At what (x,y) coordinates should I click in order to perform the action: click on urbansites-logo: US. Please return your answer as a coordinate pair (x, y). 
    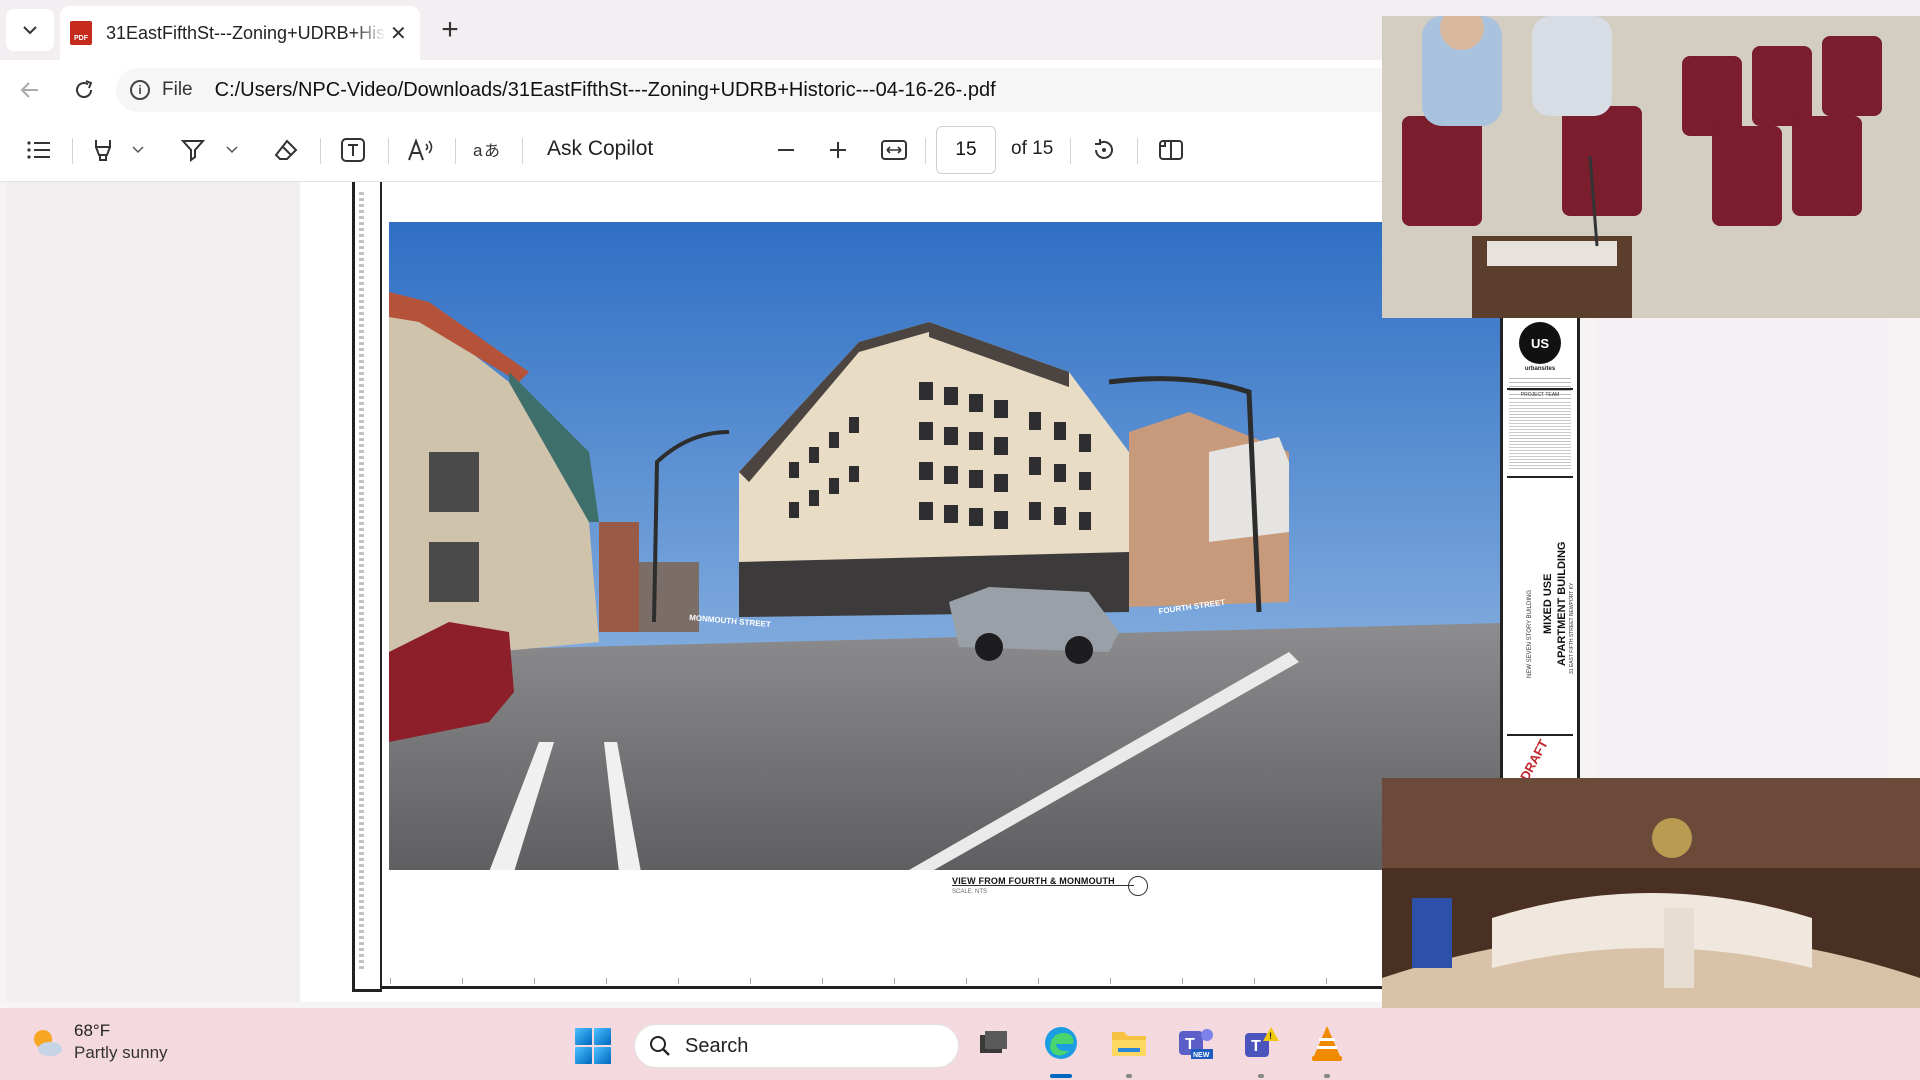
    Looking at the image, I should click on (1540, 343).